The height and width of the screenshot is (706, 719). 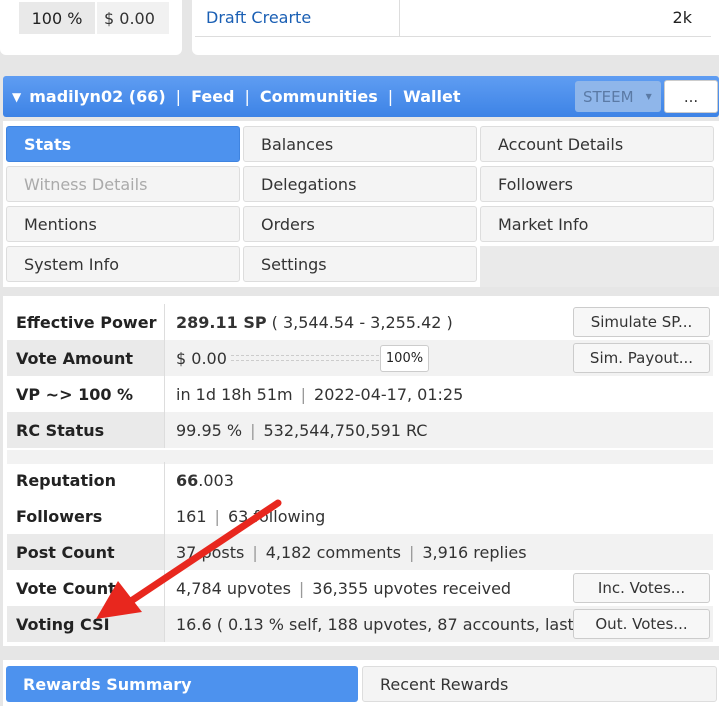 What do you see at coordinates (216, 480) in the screenshot?
I see `reputation-decimal: .003` at bounding box center [216, 480].